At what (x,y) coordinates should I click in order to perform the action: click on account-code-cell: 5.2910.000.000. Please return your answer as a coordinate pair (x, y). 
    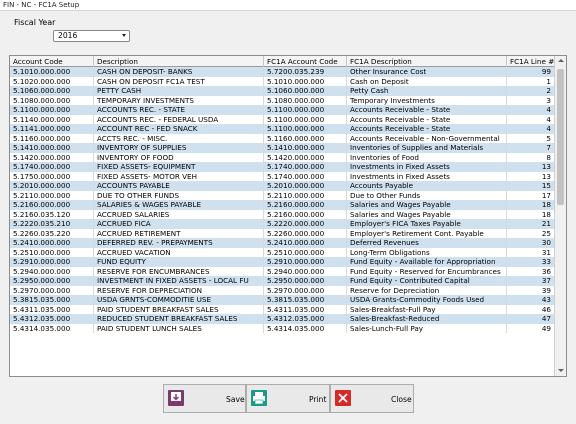
    Looking at the image, I should click on (52, 262).